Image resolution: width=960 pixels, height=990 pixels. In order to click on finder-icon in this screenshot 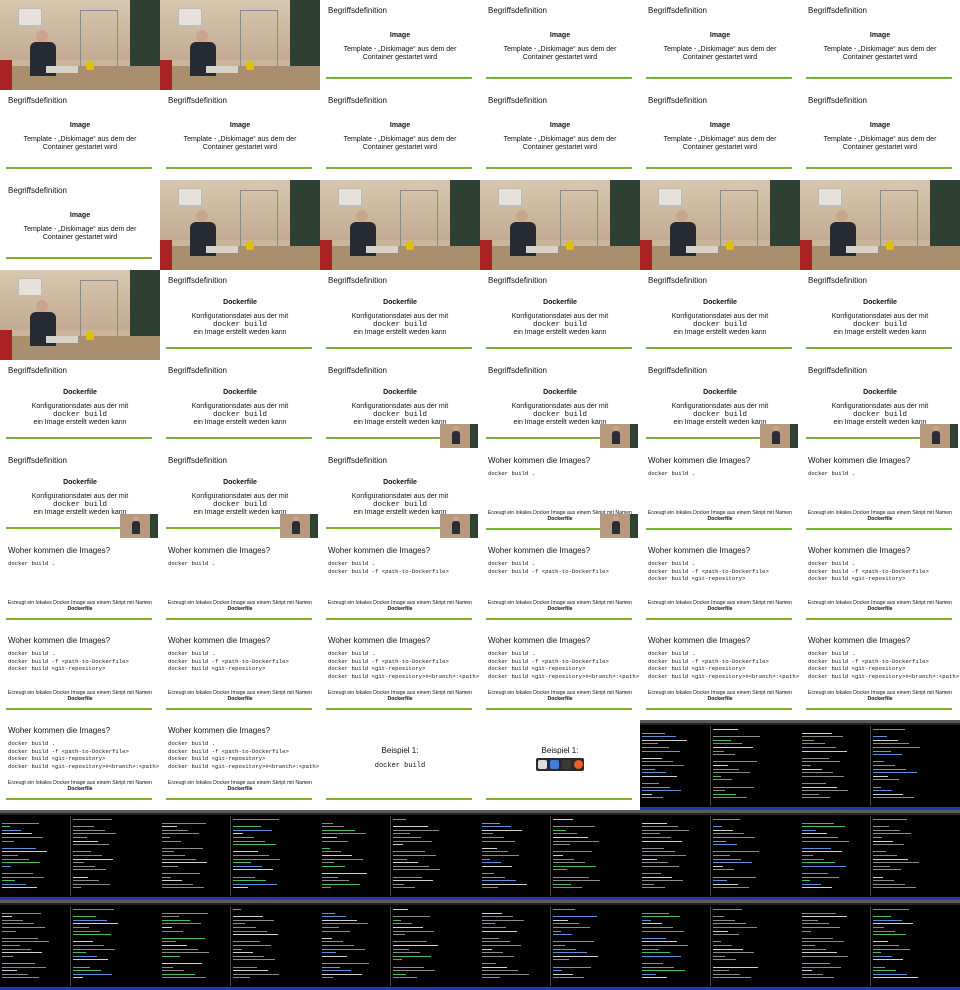, I will do `click(542, 764)`.